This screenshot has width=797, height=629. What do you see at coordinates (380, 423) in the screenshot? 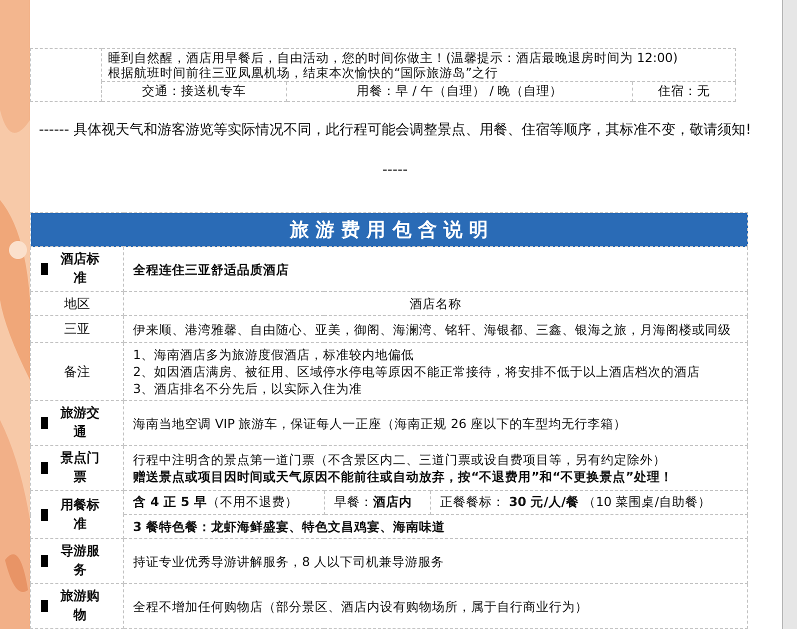
I see `cell-text: 海南当地空调 VIP 旅游车，保证每人一正座（海南正规 26 座以下的车型均无行李箱）` at bounding box center [380, 423].